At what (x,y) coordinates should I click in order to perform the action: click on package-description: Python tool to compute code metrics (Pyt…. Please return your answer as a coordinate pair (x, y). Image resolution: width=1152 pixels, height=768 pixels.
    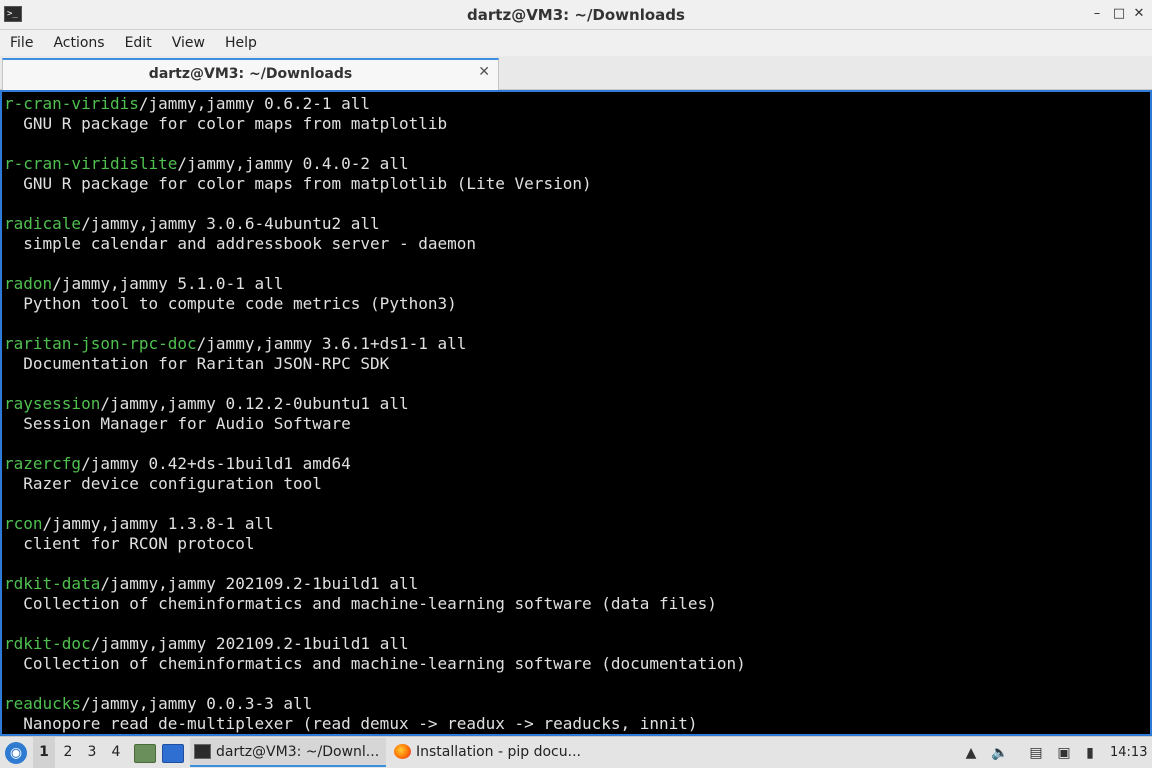
    Looking at the image, I should click on (230, 303).